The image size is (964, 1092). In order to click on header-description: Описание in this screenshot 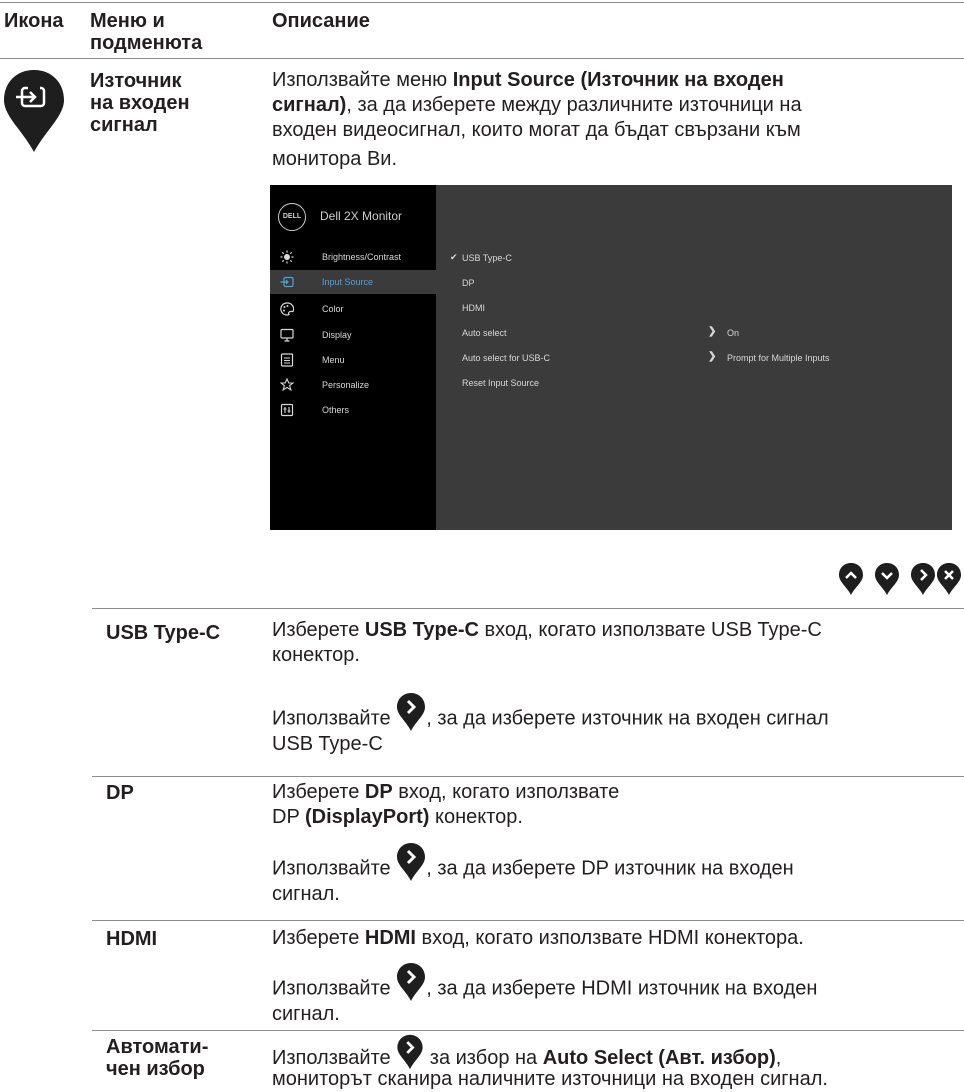, I will do `click(321, 21)`.